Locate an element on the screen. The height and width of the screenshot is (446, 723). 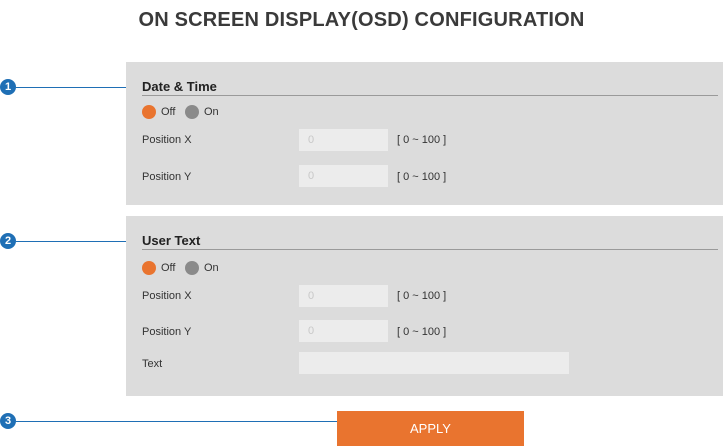
date-time-position-y-input: 0 is located at coordinates (343, 176).